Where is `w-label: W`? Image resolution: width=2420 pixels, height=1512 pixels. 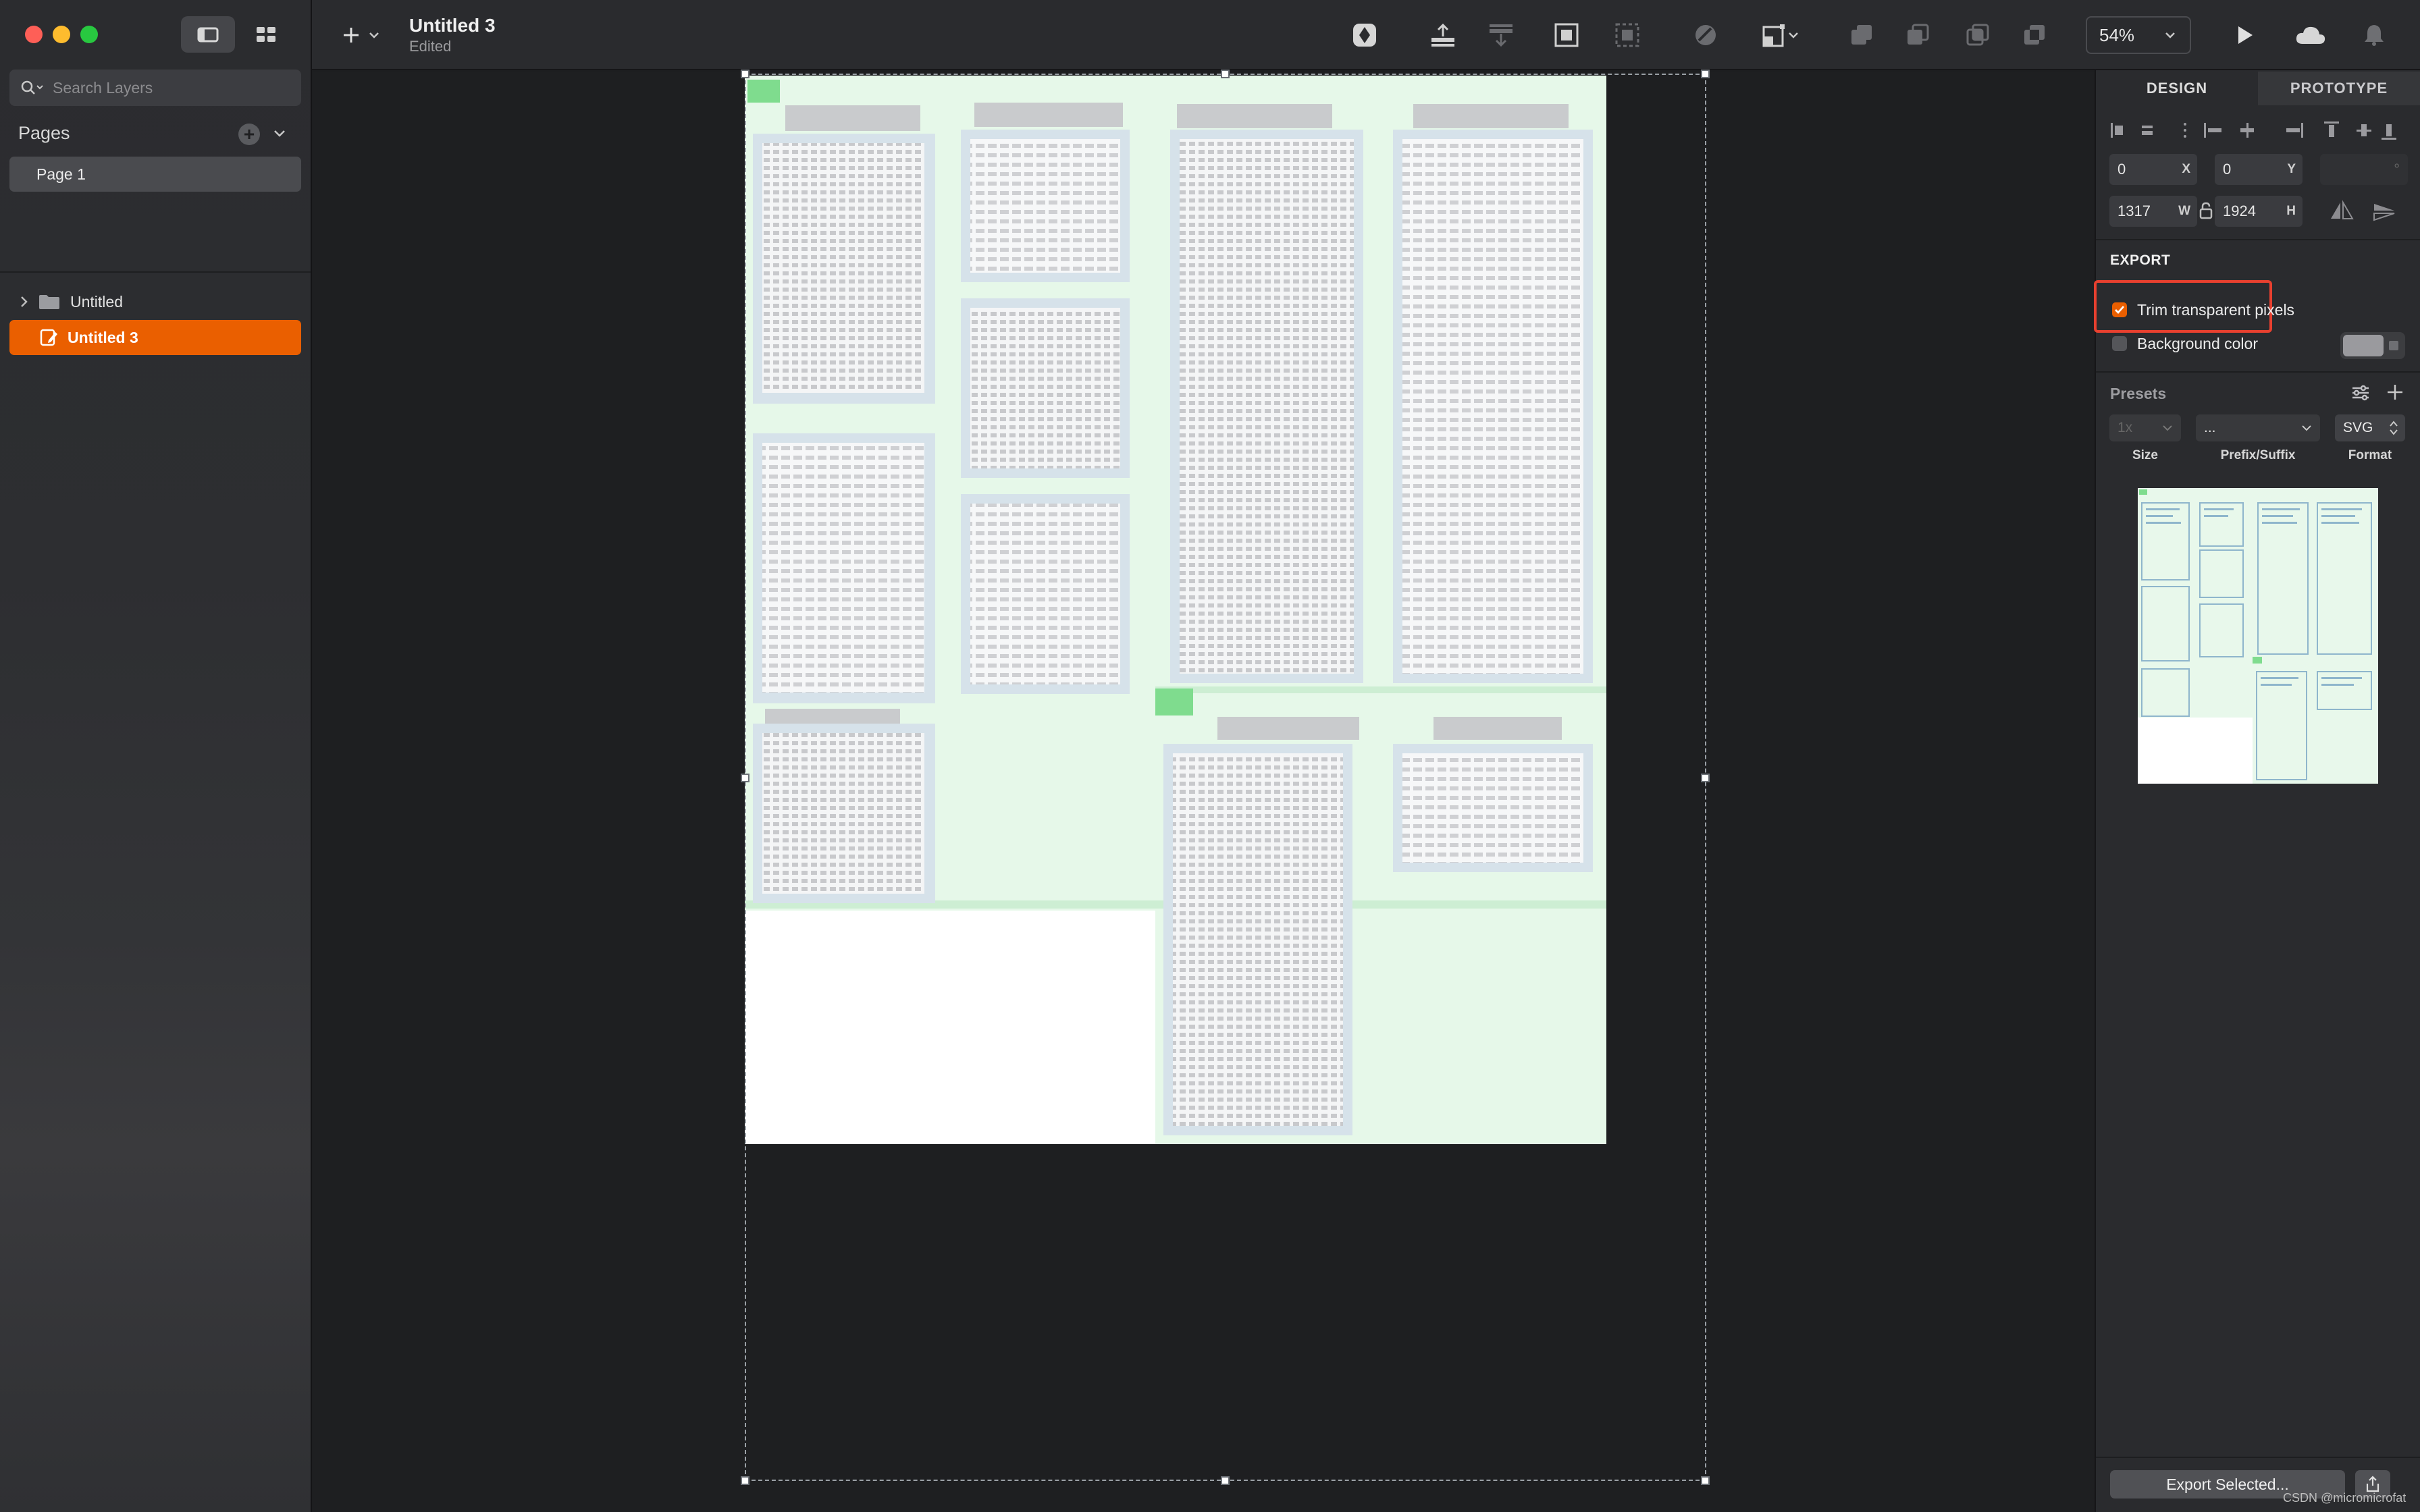 w-label: W is located at coordinates (2184, 211).